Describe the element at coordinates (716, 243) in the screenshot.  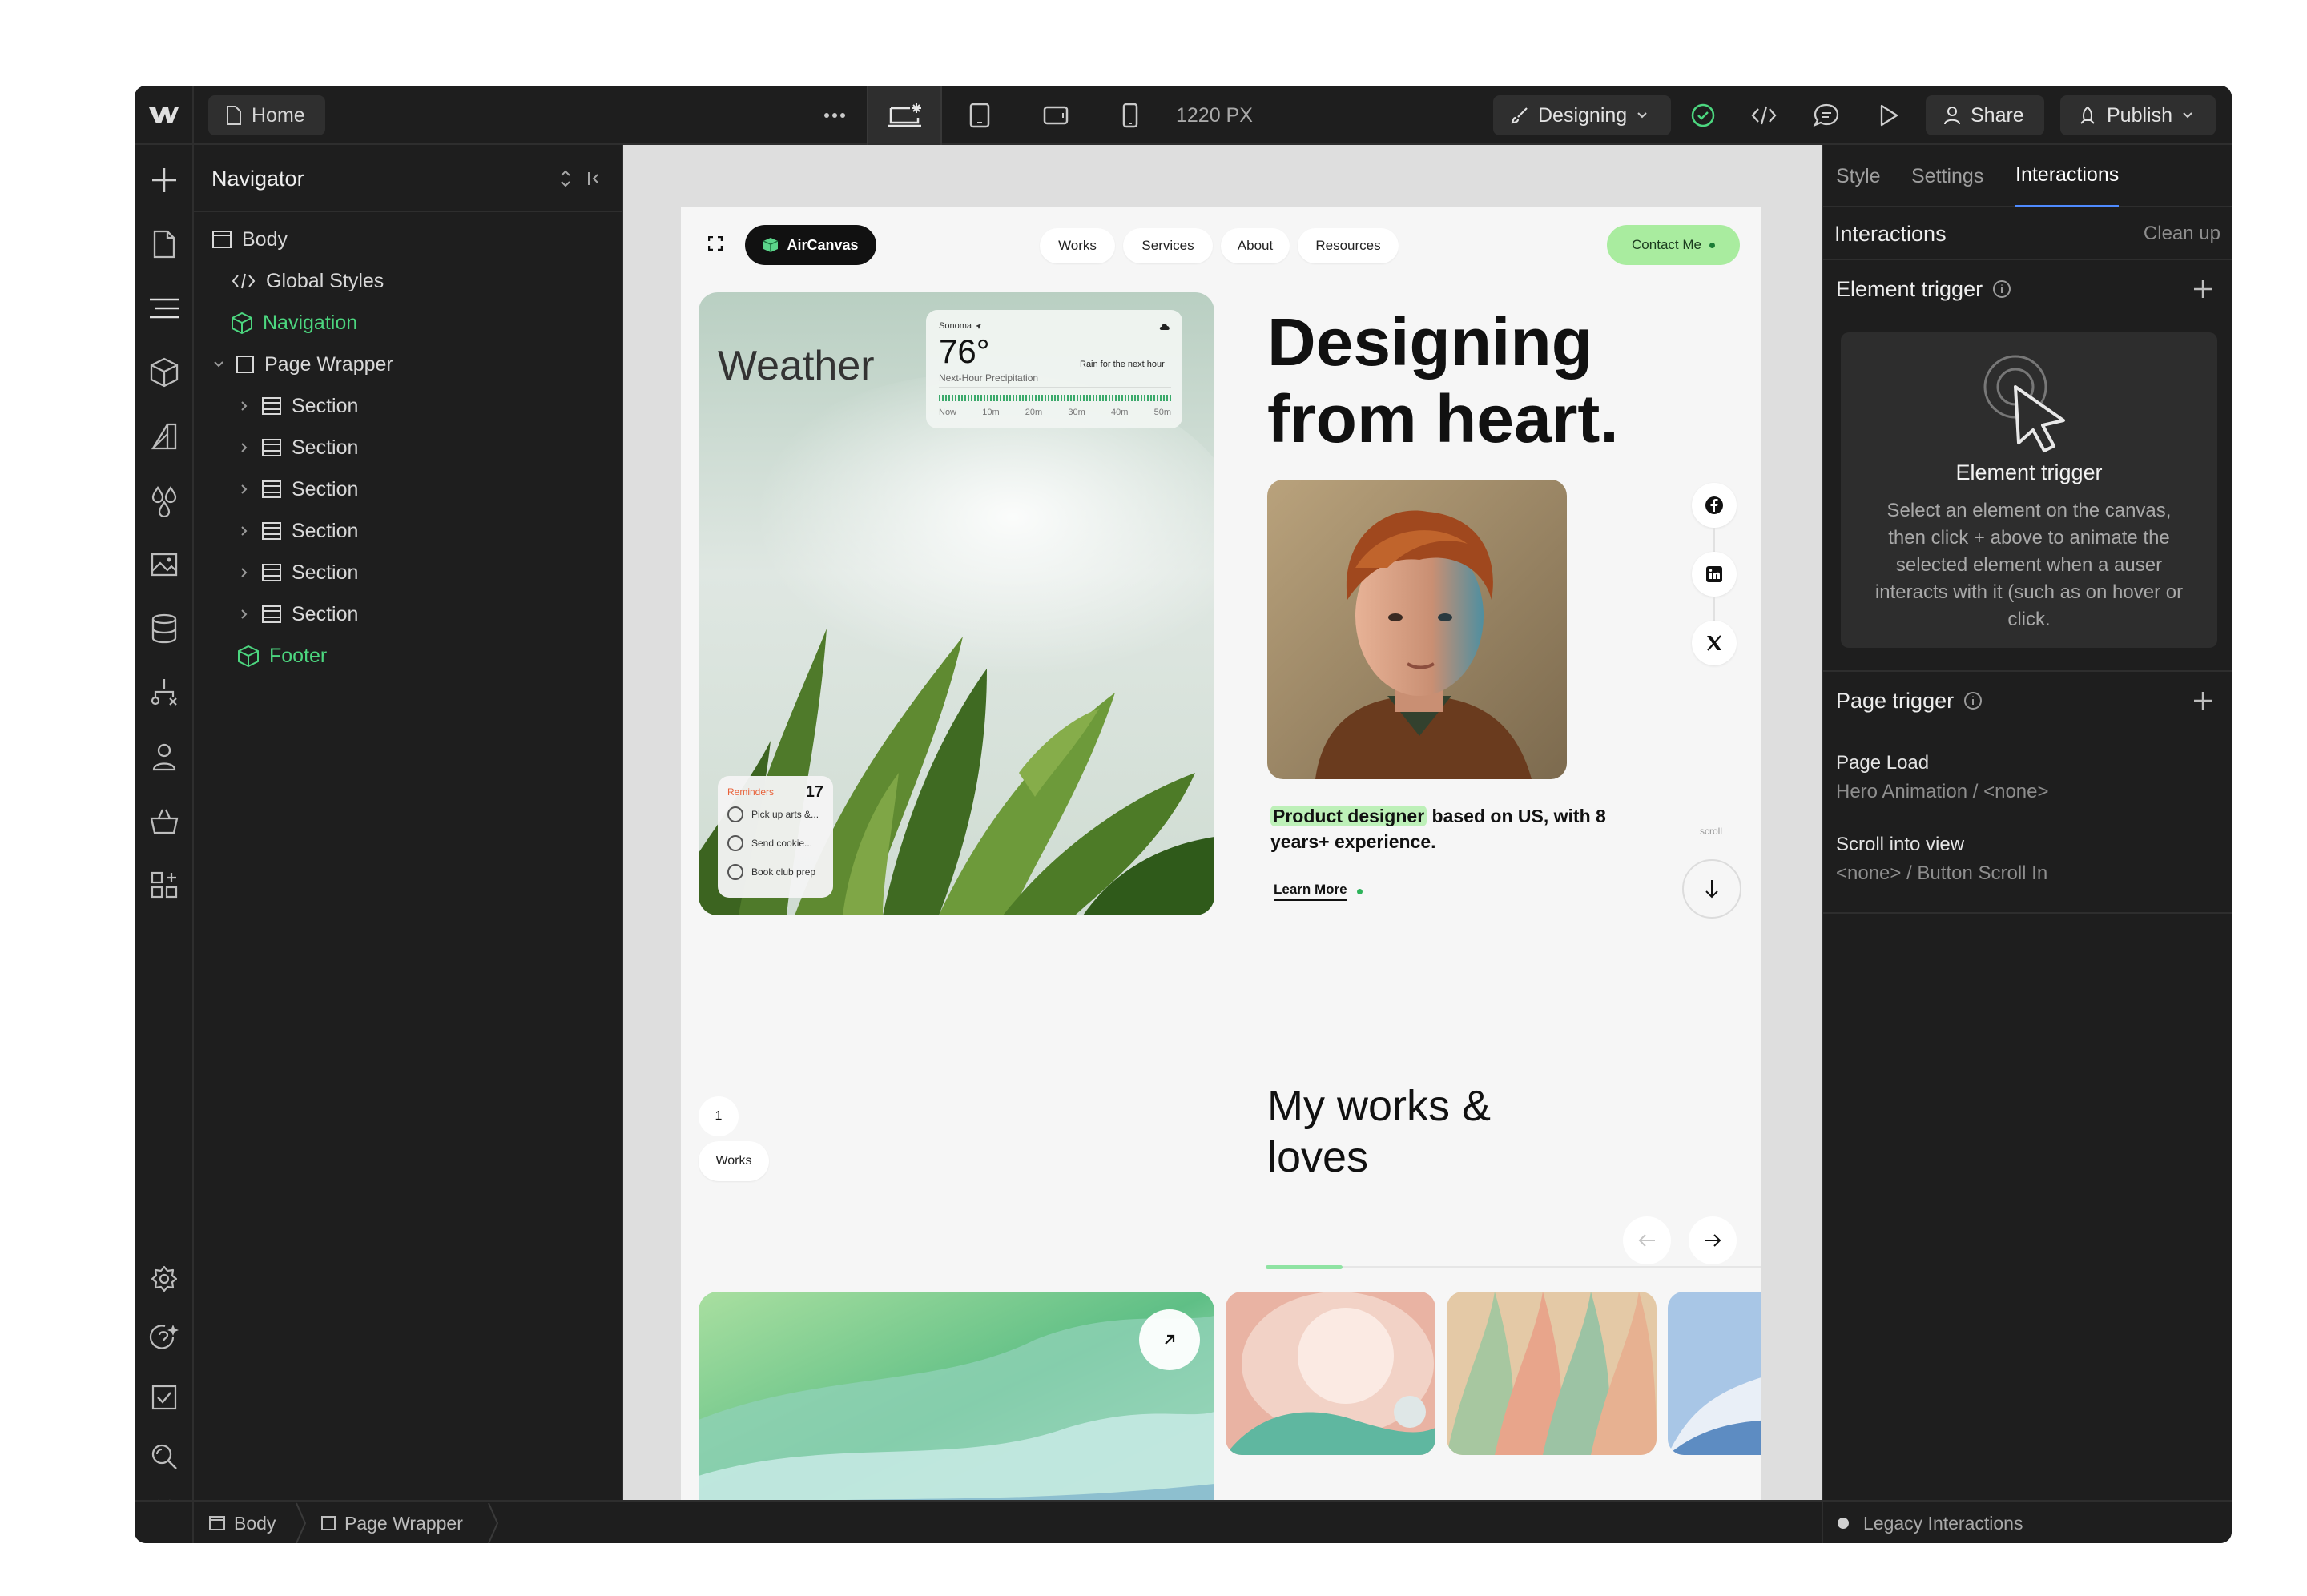
I see `fullscreen-icon` at that location.